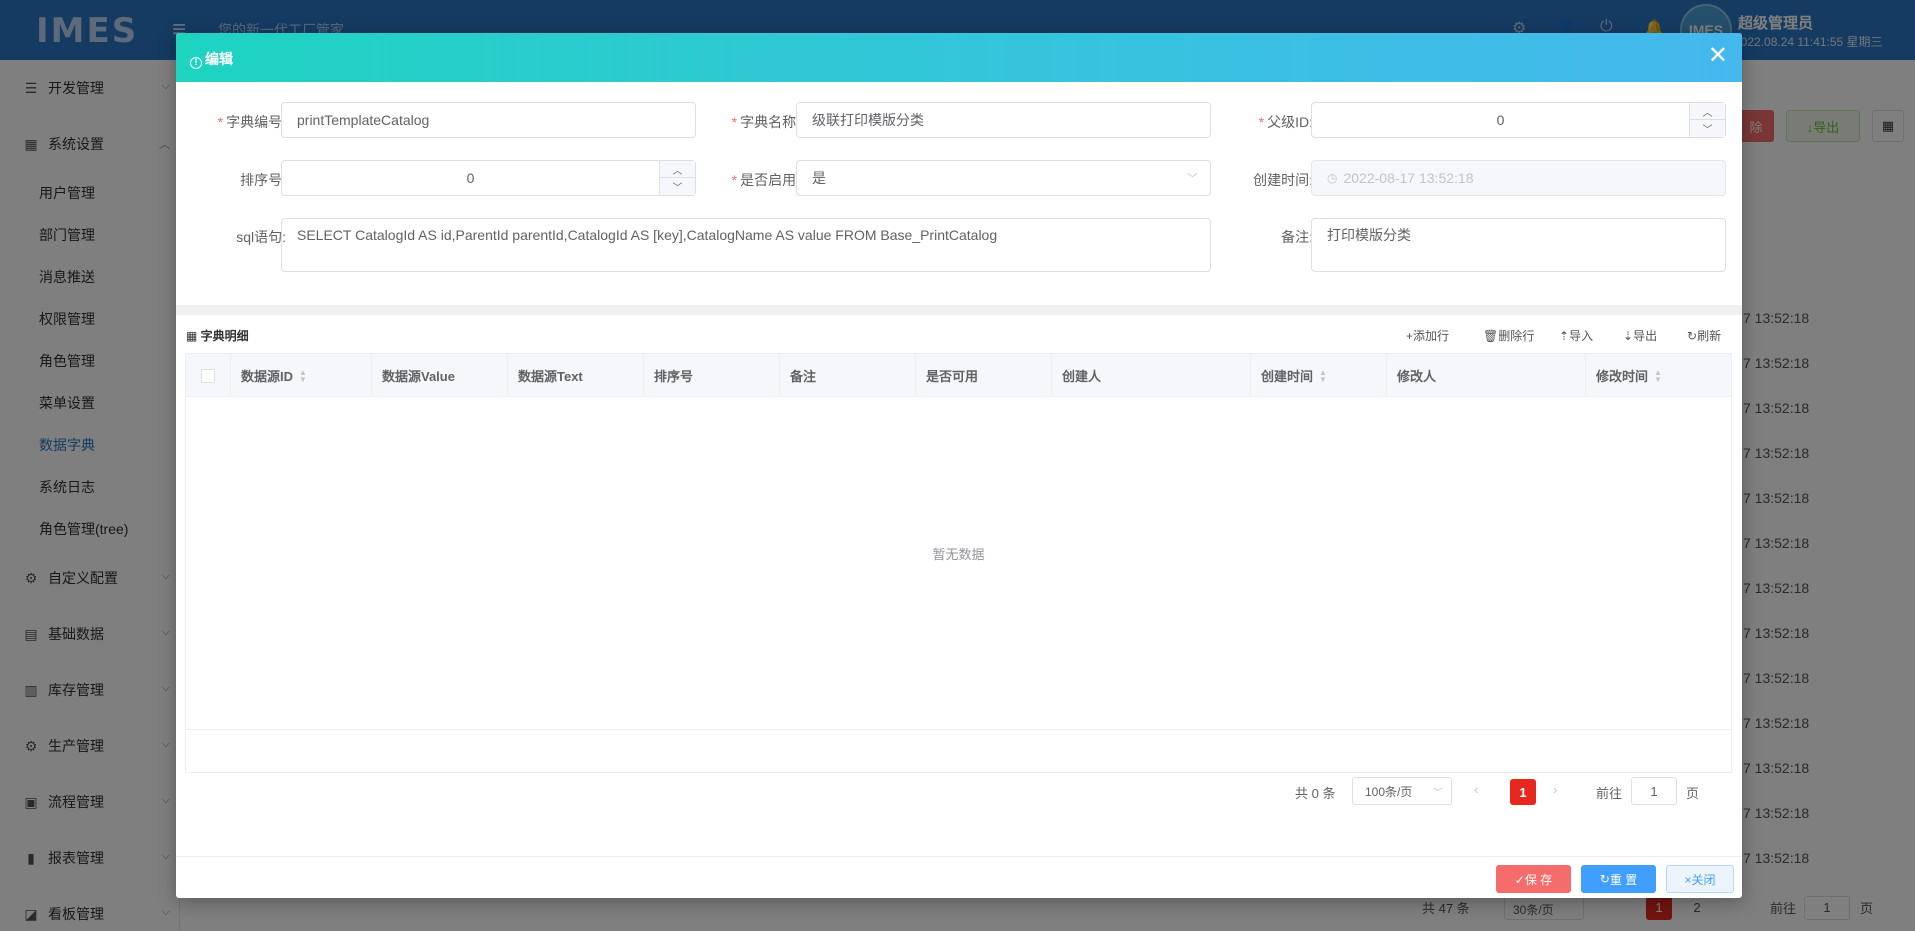 The height and width of the screenshot is (931, 1915). What do you see at coordinates (1523, 792) in the screenshot?
I see `page-1: 1` at bounding box center [1523, 792].